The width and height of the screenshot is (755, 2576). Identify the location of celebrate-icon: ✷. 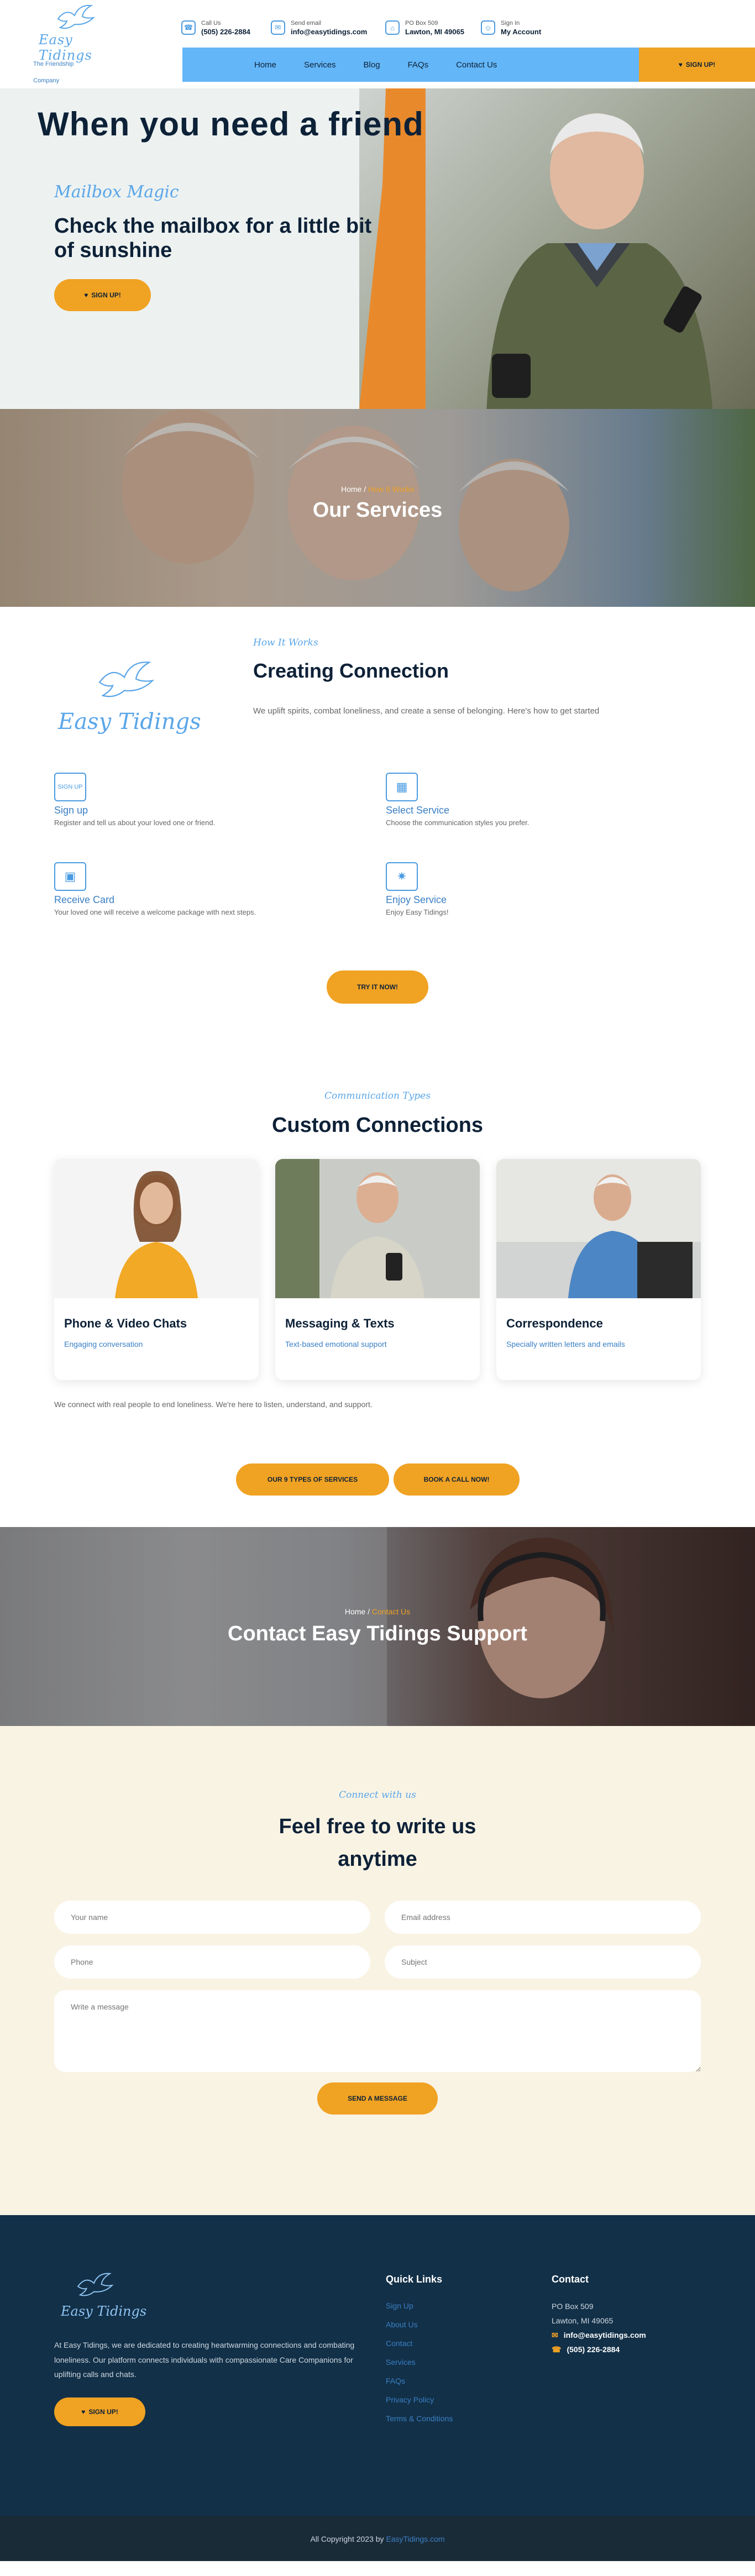
(402, 876).